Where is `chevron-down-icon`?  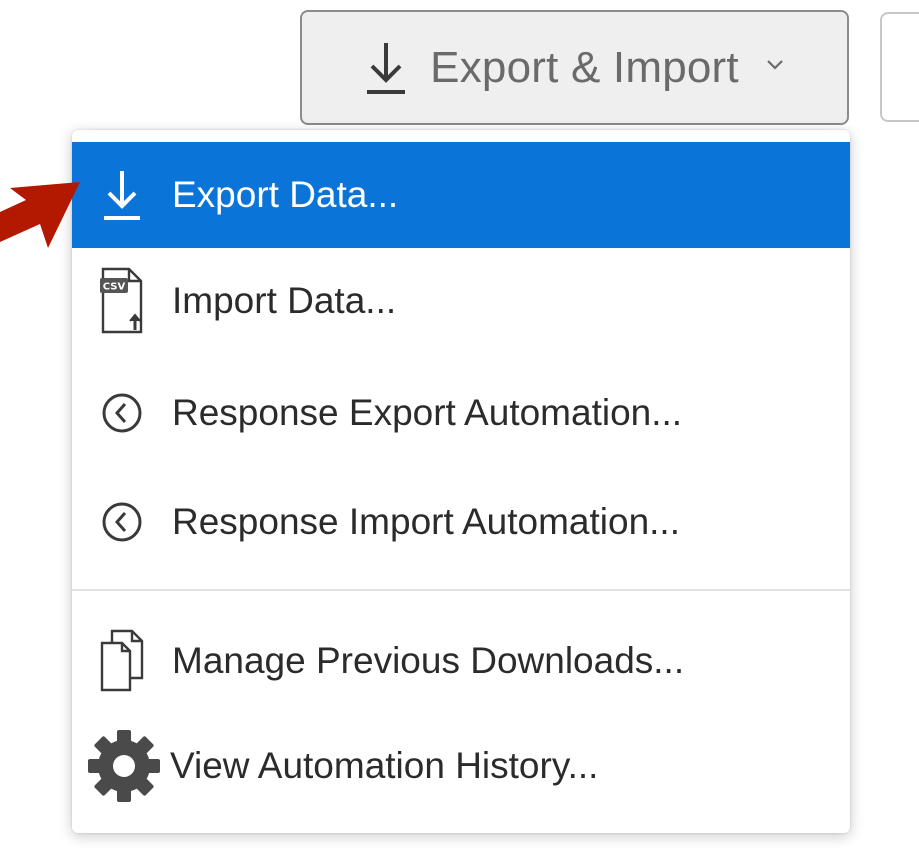
chevron-down-icon is located at coordinates (775, 67).